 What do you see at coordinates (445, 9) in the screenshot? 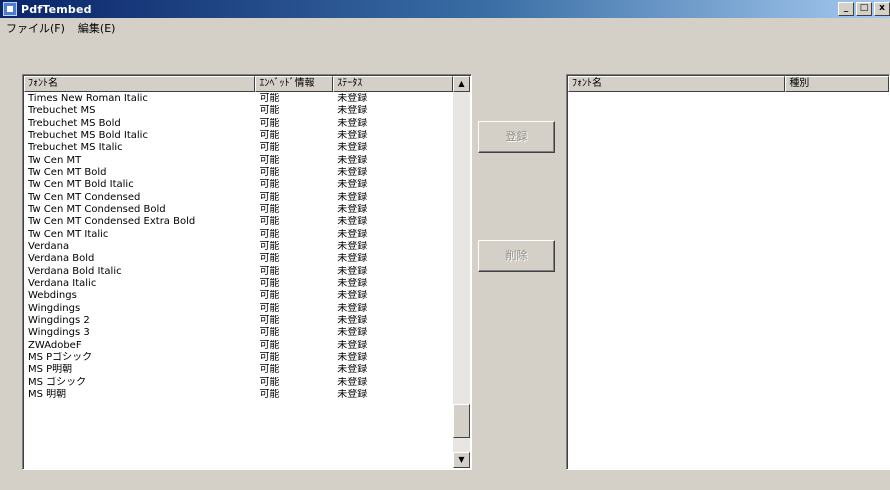
I see `title-bar: PdfTembed _ □ x` at bounding box center [445, 9].